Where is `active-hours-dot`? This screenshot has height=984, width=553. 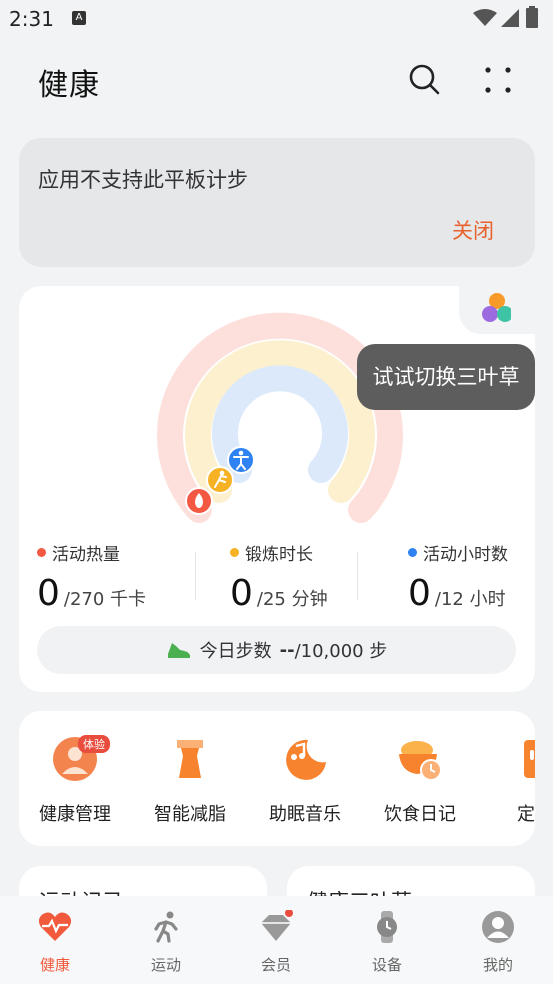
active-hours-dot is located at coordinates (412, 552).